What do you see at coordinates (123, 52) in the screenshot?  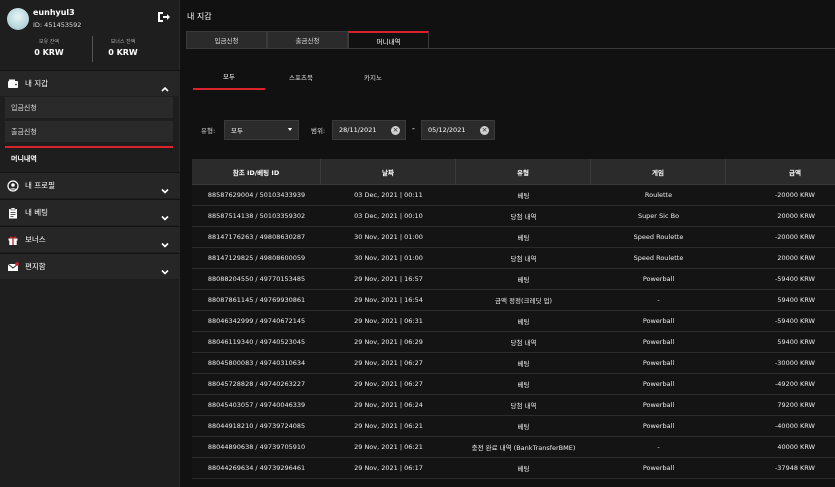 I see `balance-bonus-value: 0 KRW` at bounding box center [123, 52].